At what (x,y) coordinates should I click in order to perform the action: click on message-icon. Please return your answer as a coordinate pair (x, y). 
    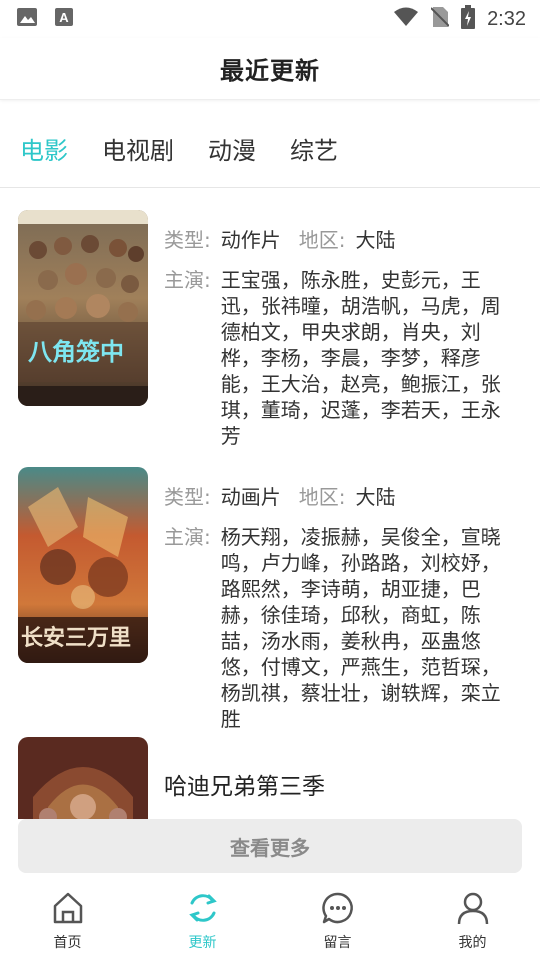
    Looking at the image, I should click on (338, 910).